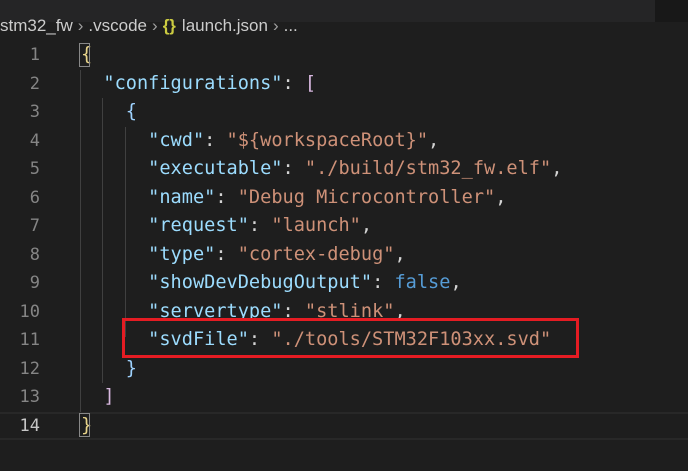  Describe the element at coordinates (29, 368) in the screenshot. I see `line-number: 12` at that location.